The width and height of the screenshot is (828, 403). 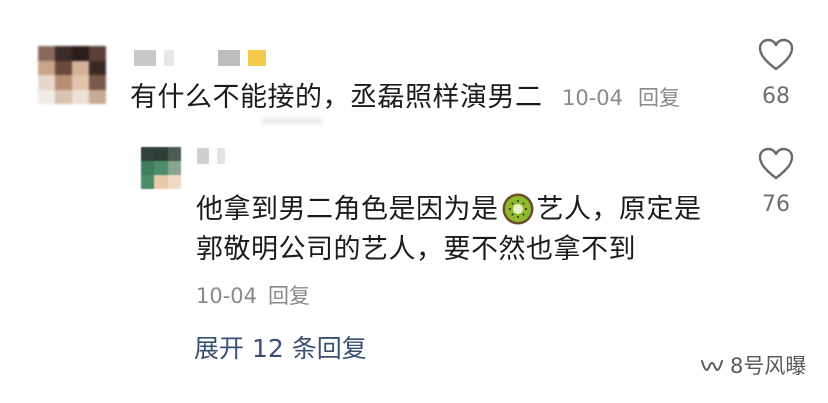 I want to click on wechat-channel-icon, so click(x=712, y=367).